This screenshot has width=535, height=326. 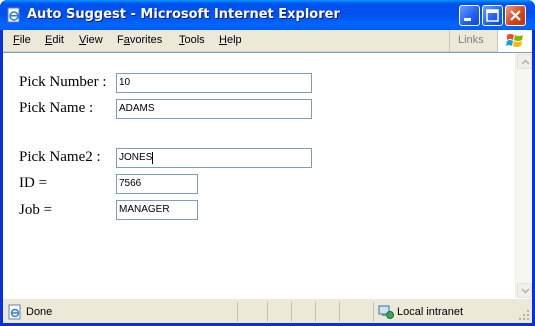 I want to click on links-toolbar: Links, so click(x=473, y=41).